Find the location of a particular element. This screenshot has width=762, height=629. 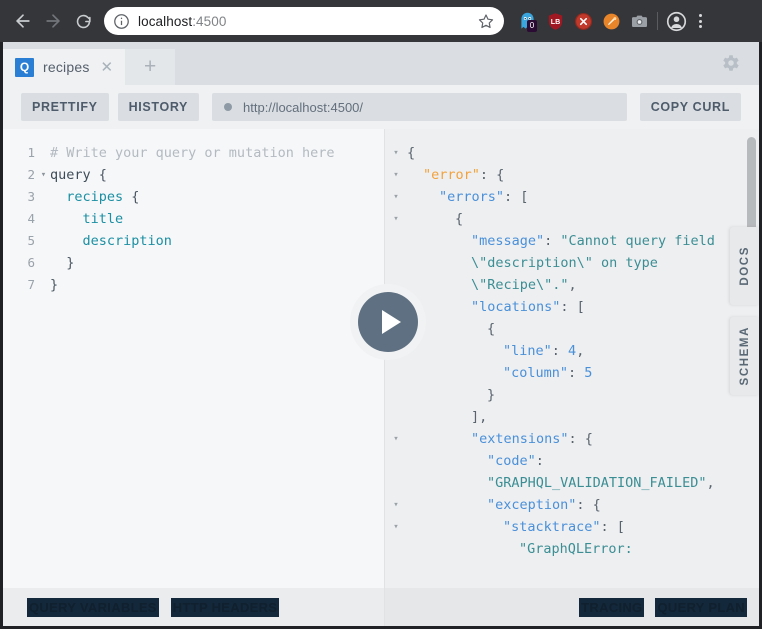

screenshot-extension-icon is located at coordinates (639, 21).